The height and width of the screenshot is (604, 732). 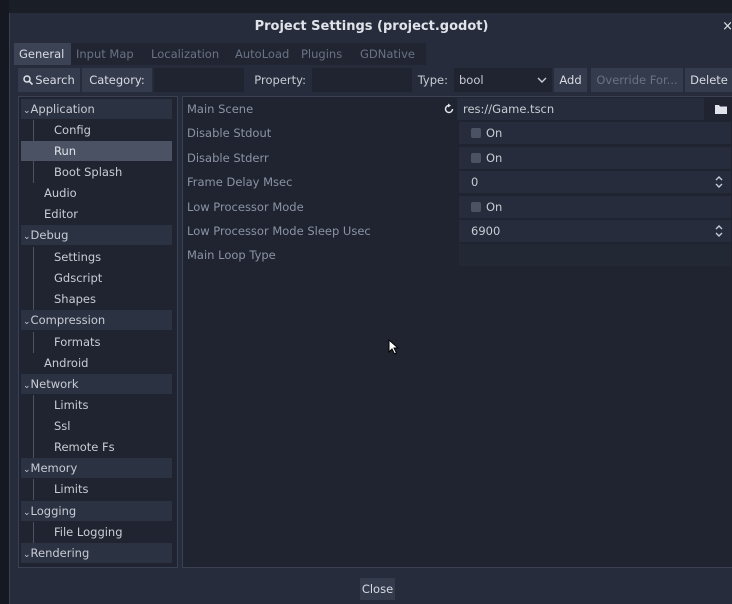 What do you see at coordinates (457, 231) in the screenshot?
I see `property-row-low-processor-sleep: Low Processor Mode Sleep Usec 6900` at bounding box center [457, 231].